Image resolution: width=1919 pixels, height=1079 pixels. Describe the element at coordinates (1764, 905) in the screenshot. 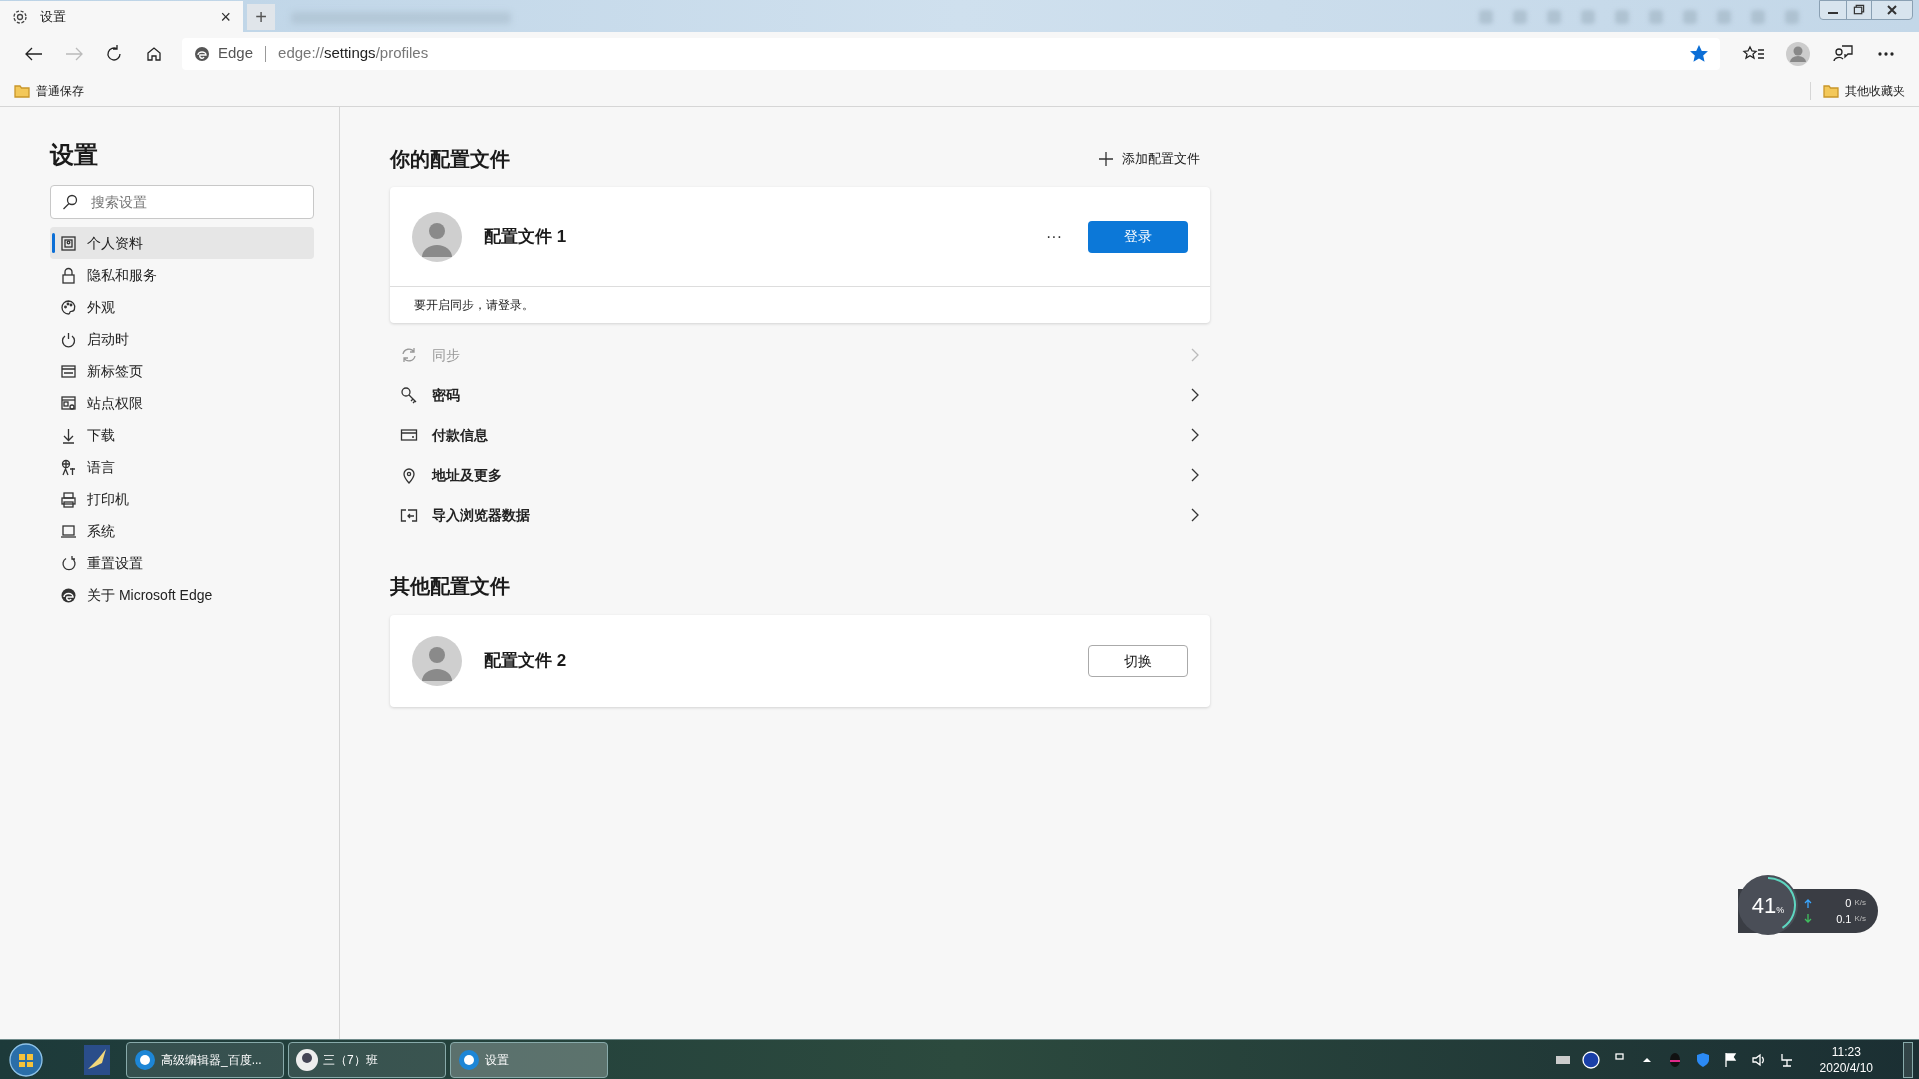

I see `gauge-percent: 41` at that location.